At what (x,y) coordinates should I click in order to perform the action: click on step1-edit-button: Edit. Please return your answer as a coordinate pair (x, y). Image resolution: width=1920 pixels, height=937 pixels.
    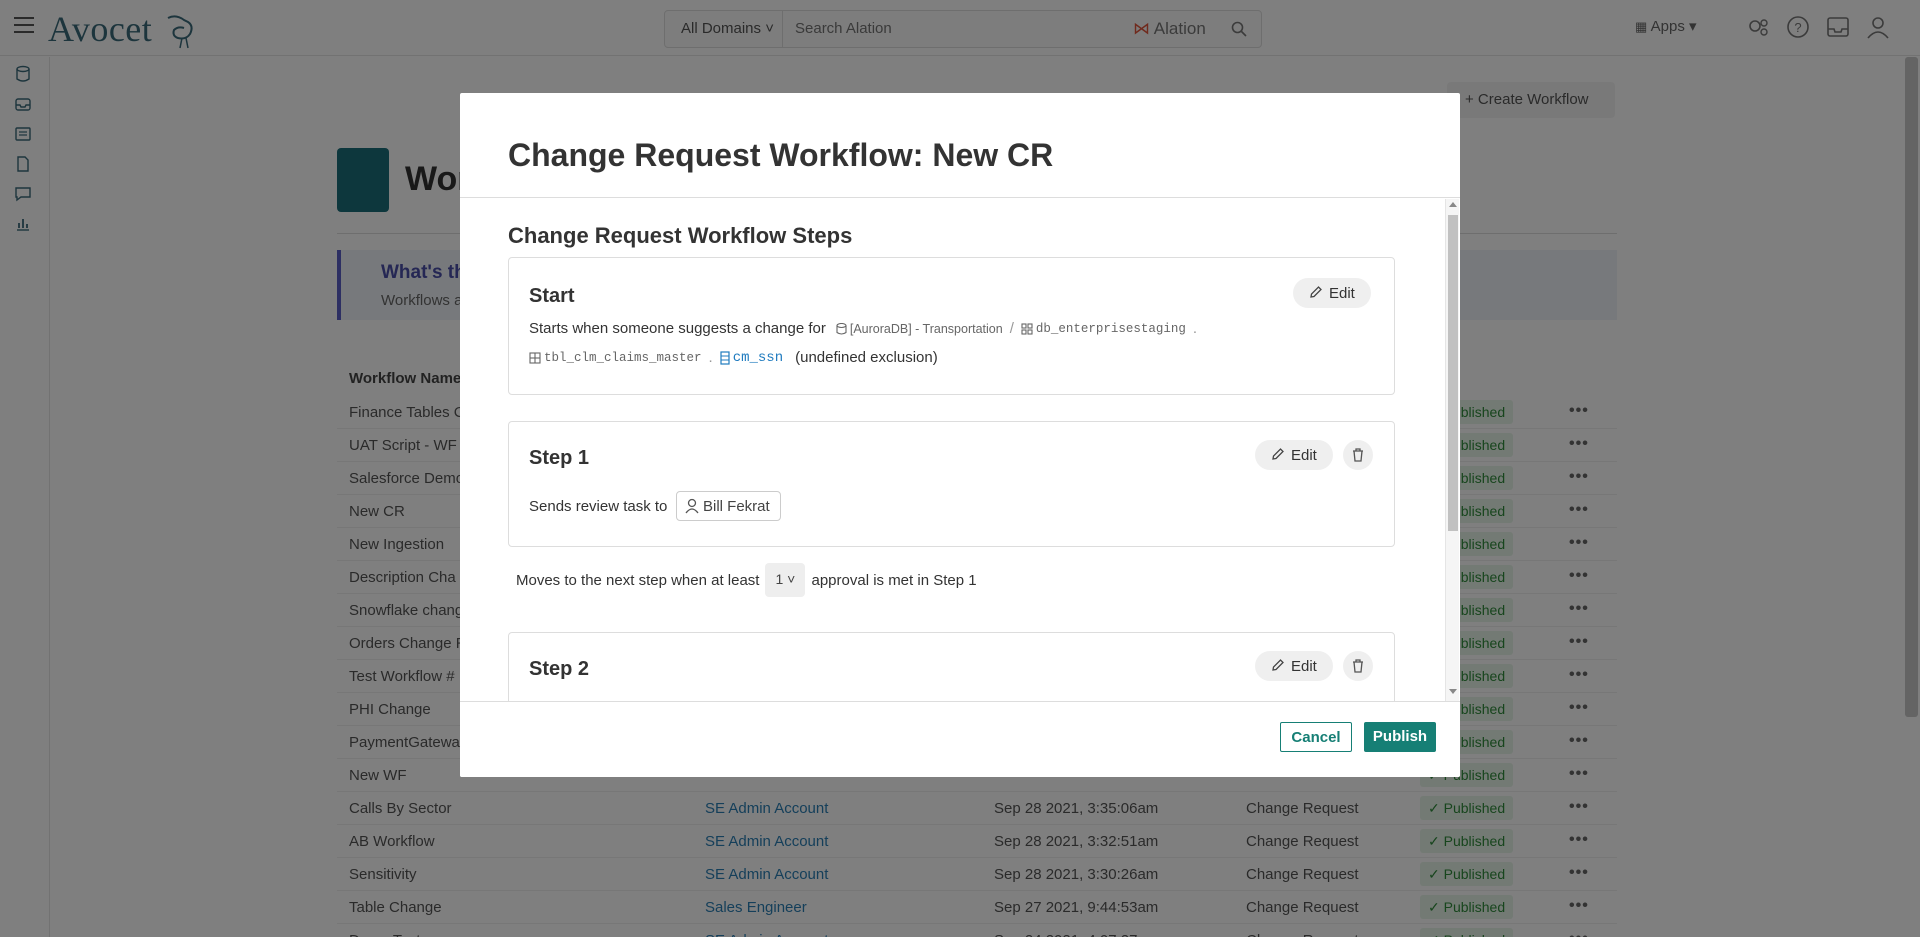
    Looking at the image, I should click on (1294, 455).